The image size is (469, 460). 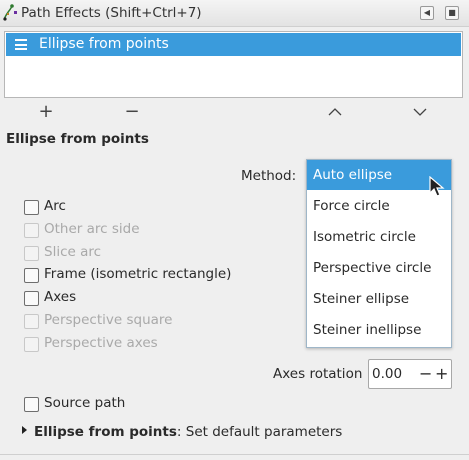 I want to click on axes-label: Axes, so click(x=60, y=297).